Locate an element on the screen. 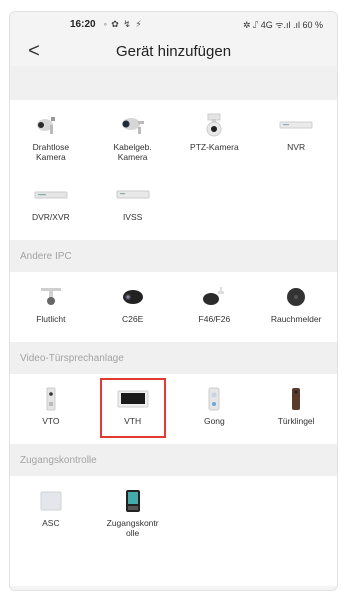  device-label: VTH is located at coordinates (132, 421).